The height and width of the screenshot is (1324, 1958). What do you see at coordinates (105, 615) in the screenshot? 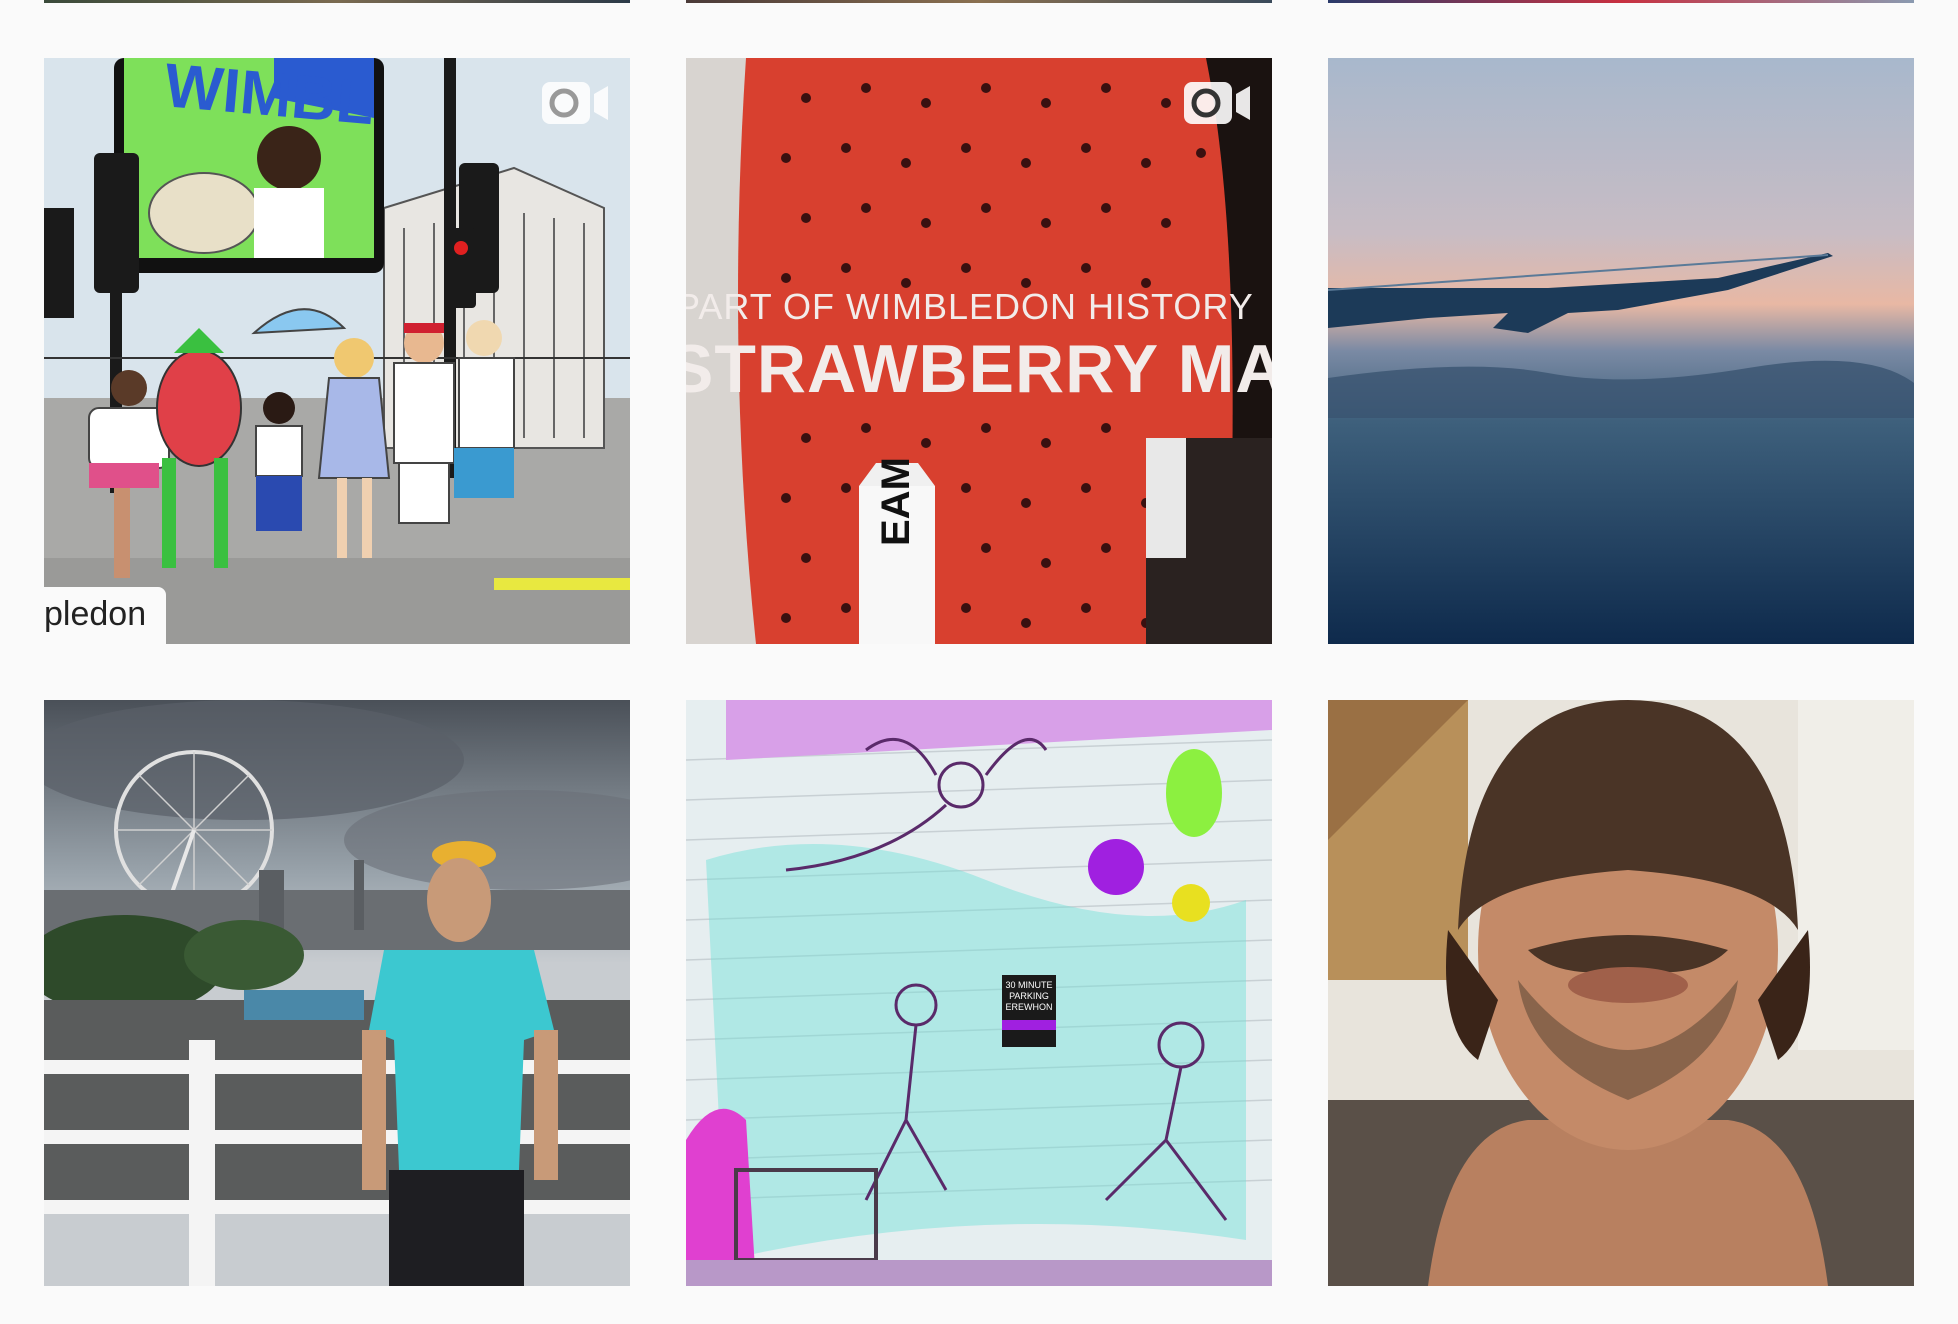
I see `image-caption-overlay: pledon` at bounding box center [105, 615].